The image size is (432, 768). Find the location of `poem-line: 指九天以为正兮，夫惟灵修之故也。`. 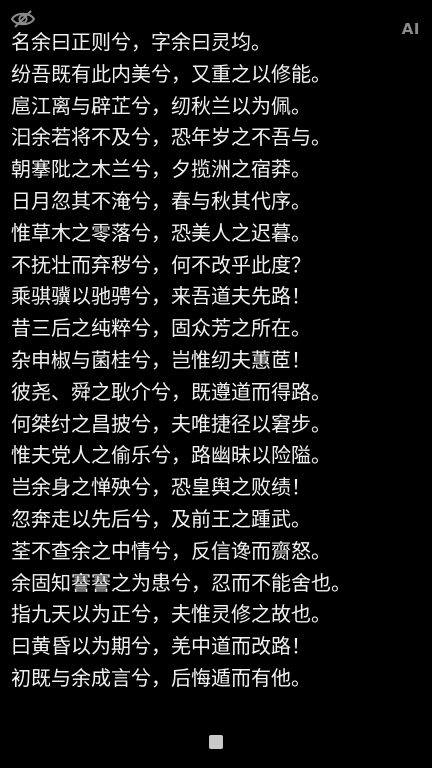

poem-line: 指九天以为正兮，夫惟灵修之故也。 is located at coordinates (171, 614).